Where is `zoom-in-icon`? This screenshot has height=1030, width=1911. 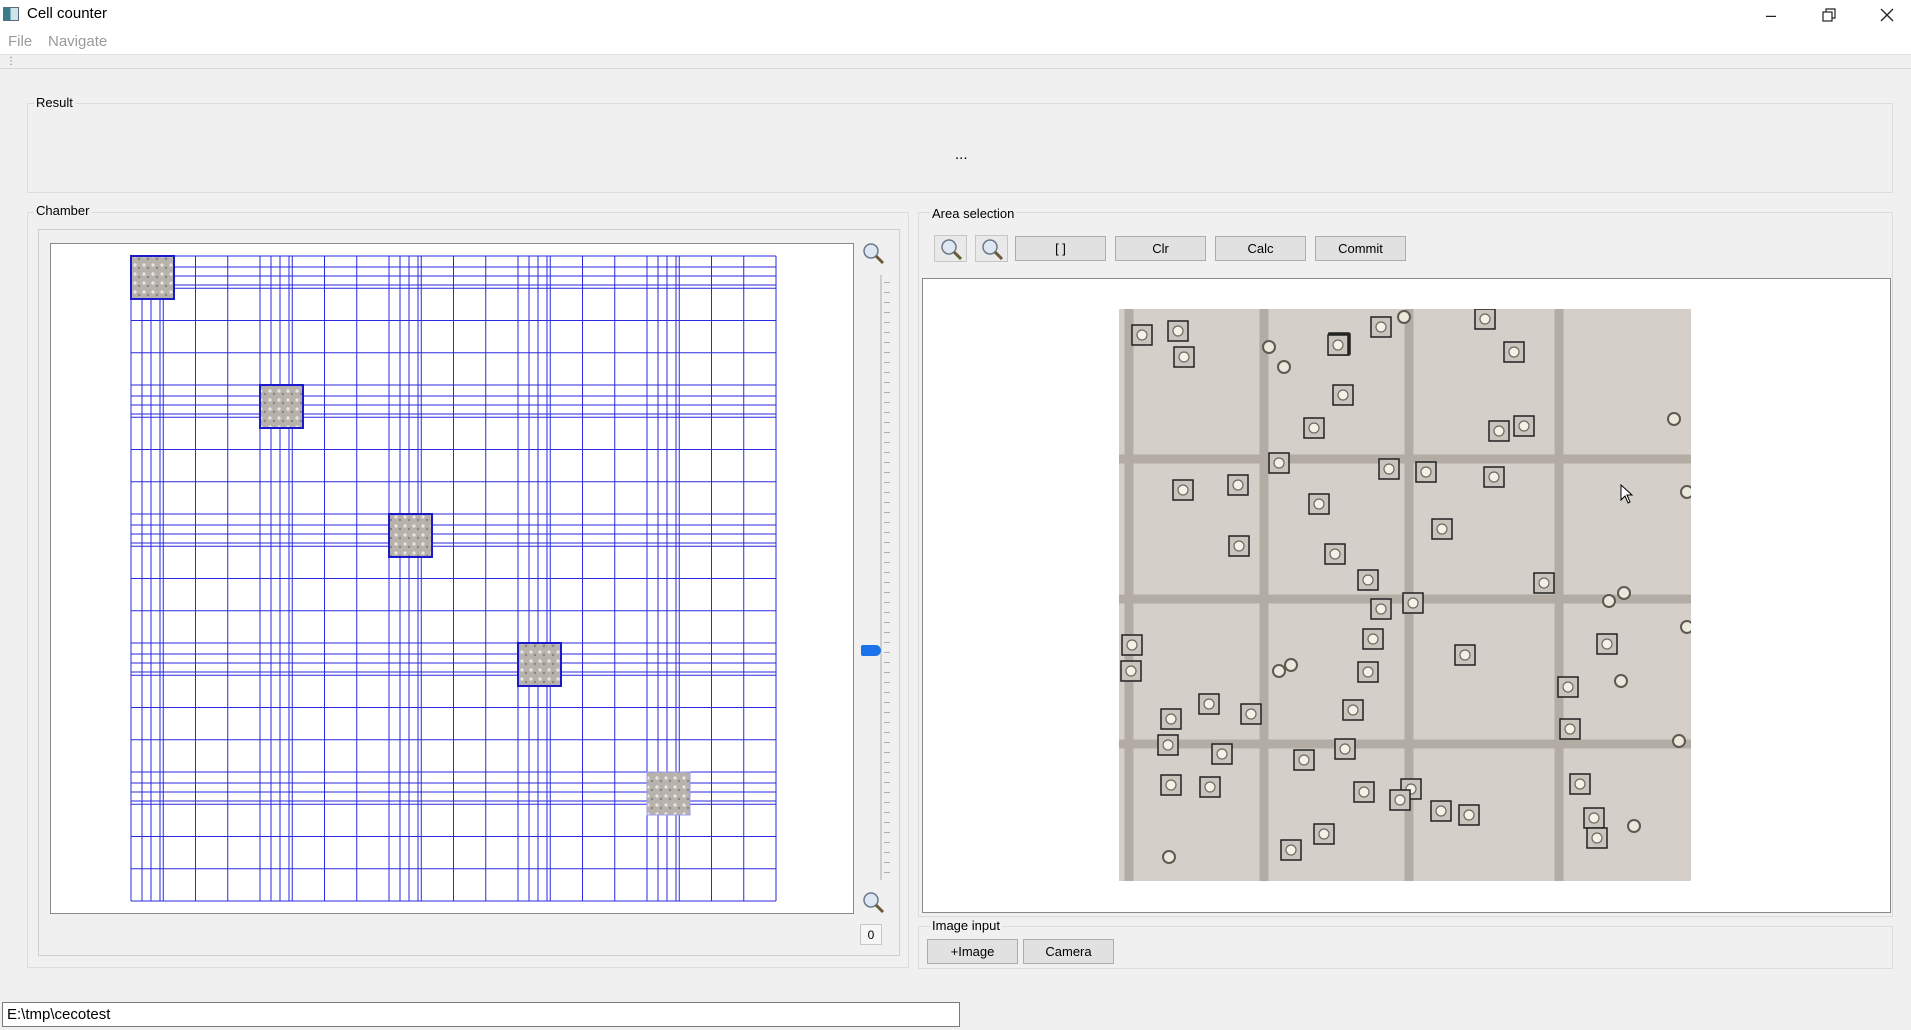
zoom-in-icon is located at coordinates (874, 253).